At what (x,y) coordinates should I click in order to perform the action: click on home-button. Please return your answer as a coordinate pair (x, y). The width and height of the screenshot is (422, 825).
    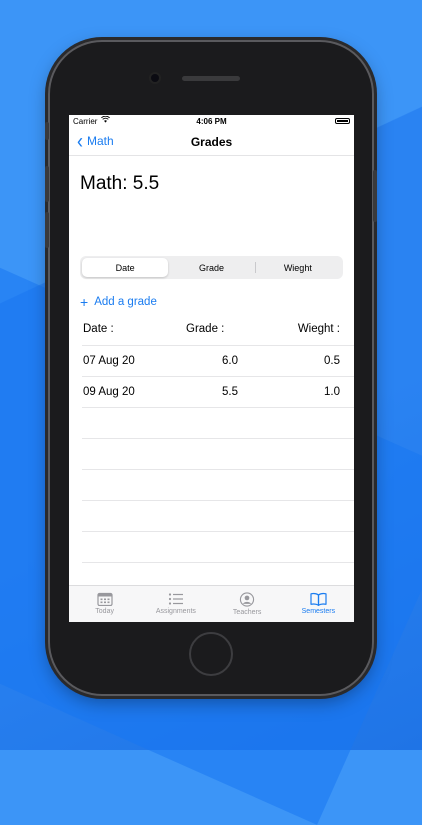
    Looking at the image, I should click on (211, 654).